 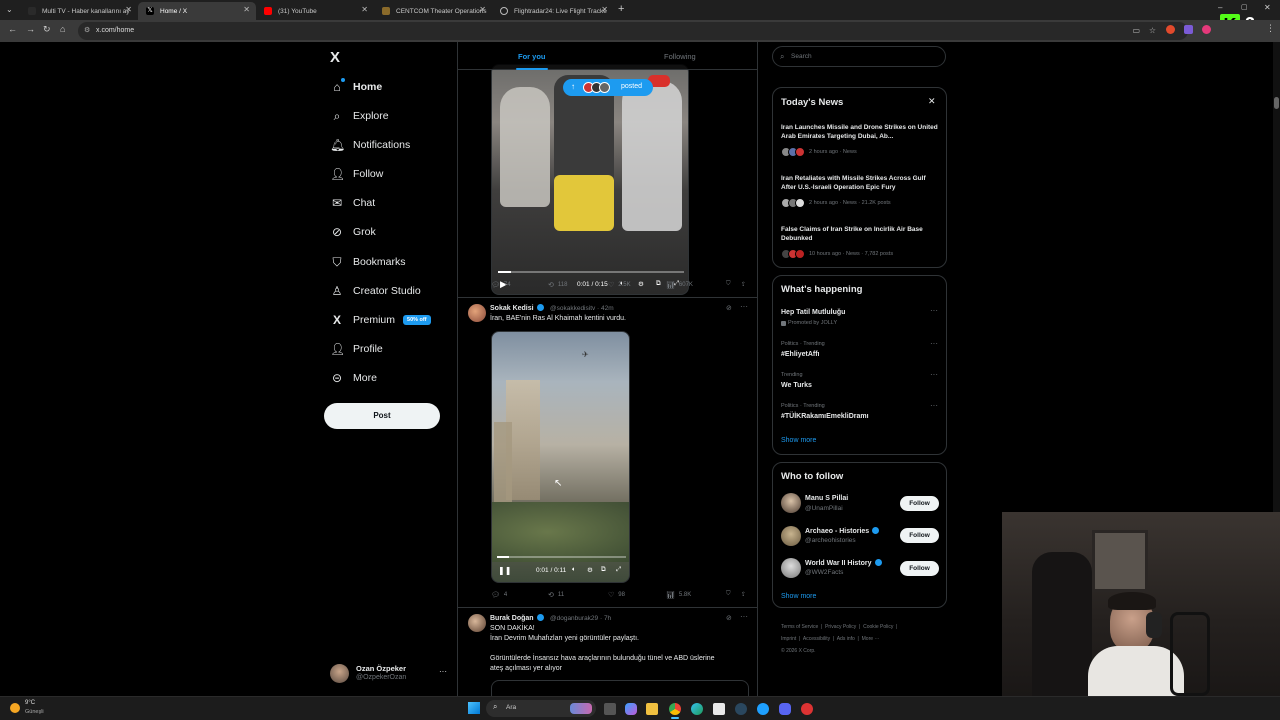 What do you see at coordinates (807, 709) in the screenshot?
I see `app-icon` at bounding box center [807, 709].